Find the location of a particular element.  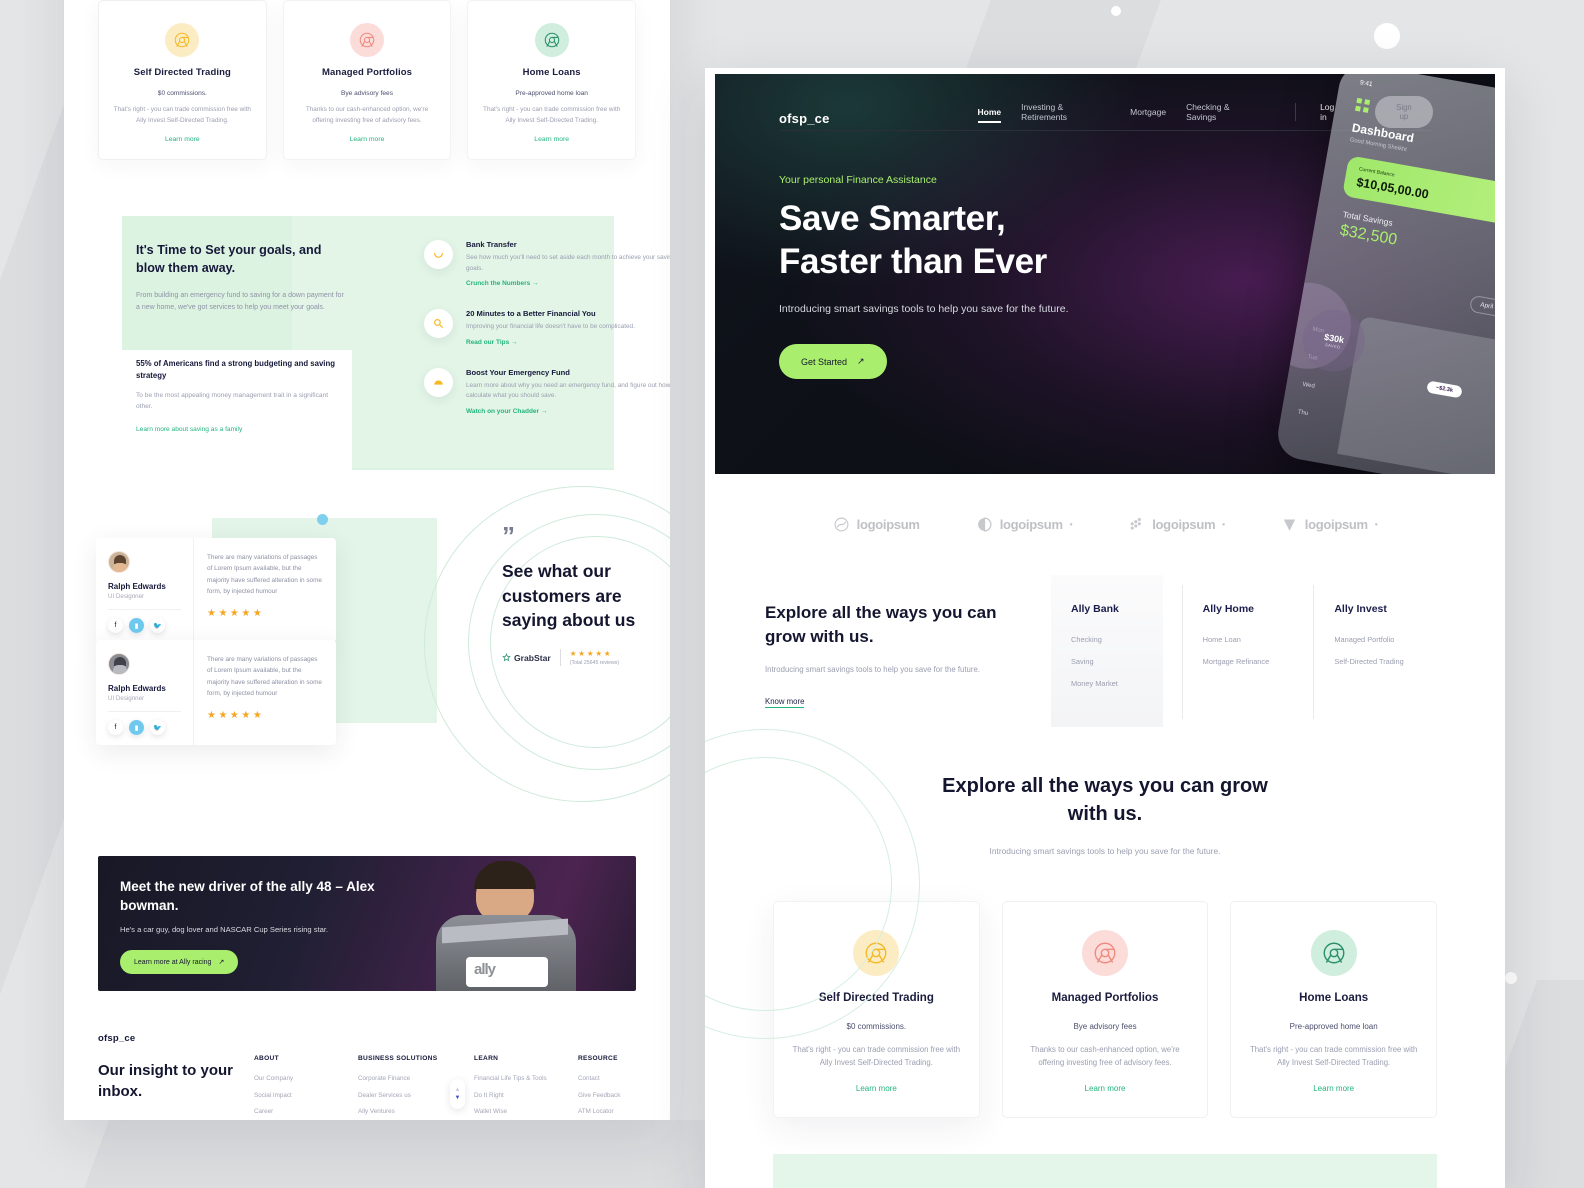

goals-stat-link: Learn more about saving as a family is located at coordinates (240, 429).